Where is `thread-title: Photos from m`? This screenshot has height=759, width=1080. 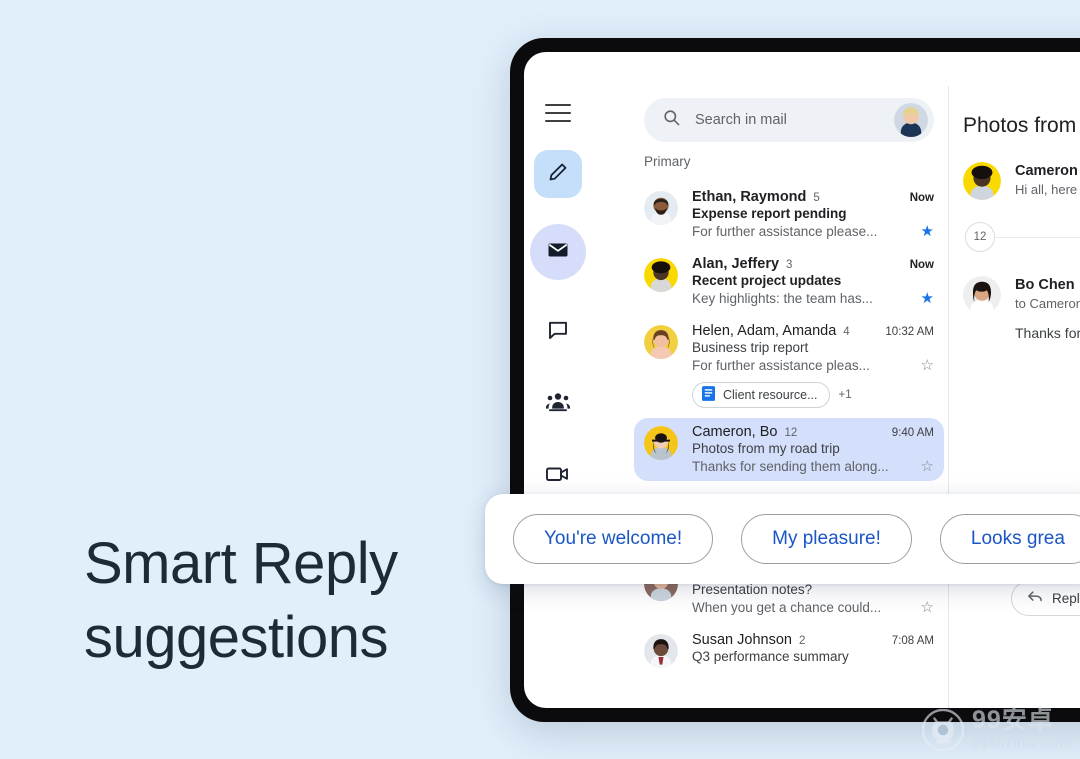
thread-title: Photos from m is located at coordinates (1021, 125).